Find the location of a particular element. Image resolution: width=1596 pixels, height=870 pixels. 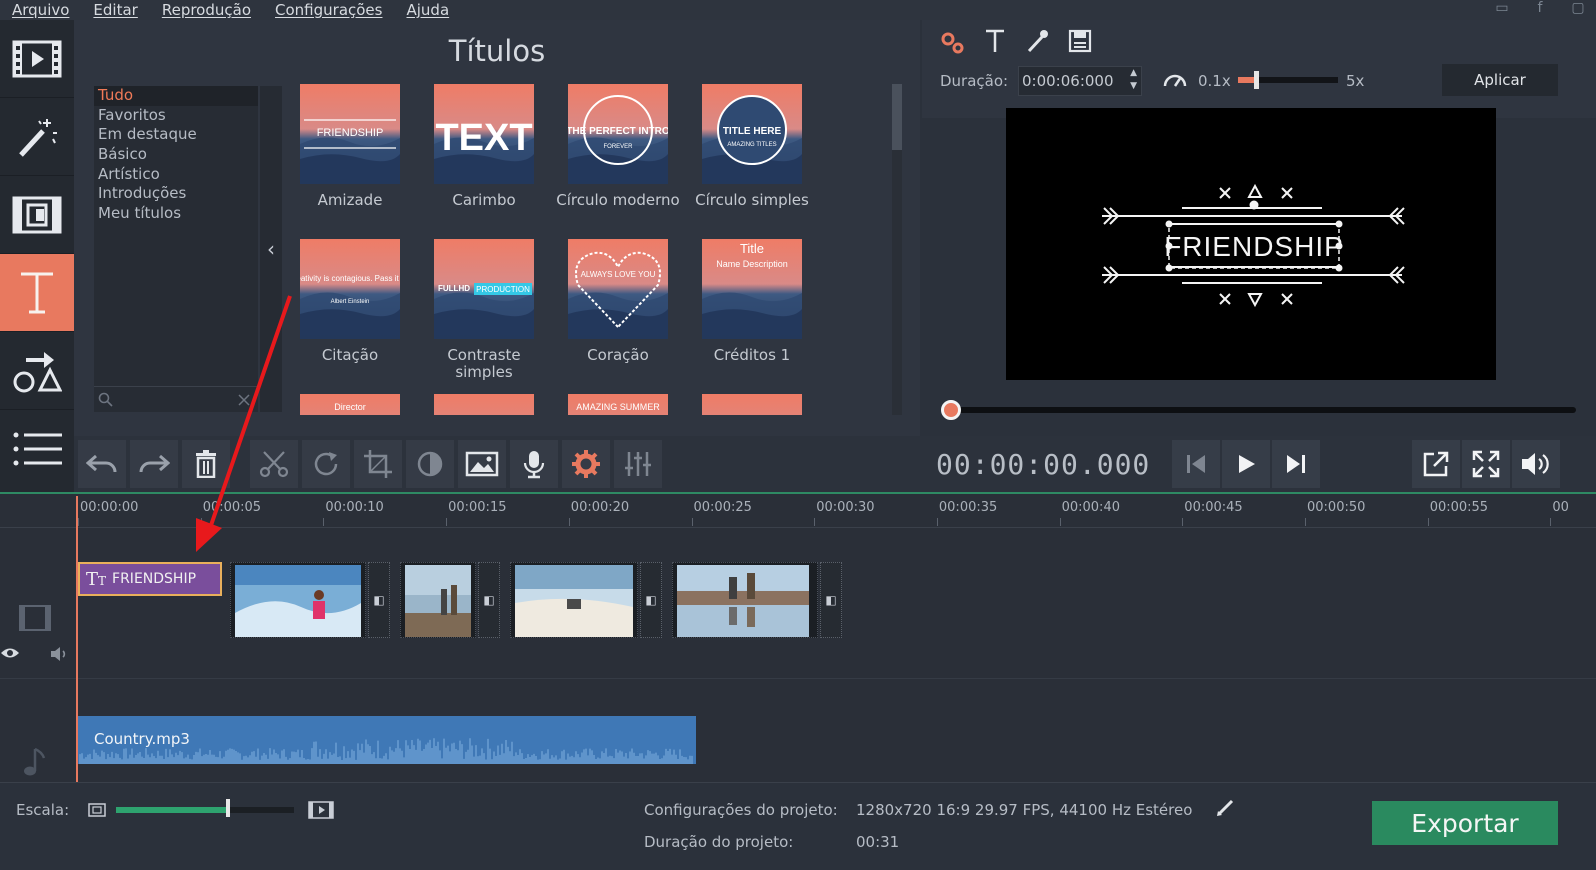

transition-1: ◧ is located at coordinates (379, 600).